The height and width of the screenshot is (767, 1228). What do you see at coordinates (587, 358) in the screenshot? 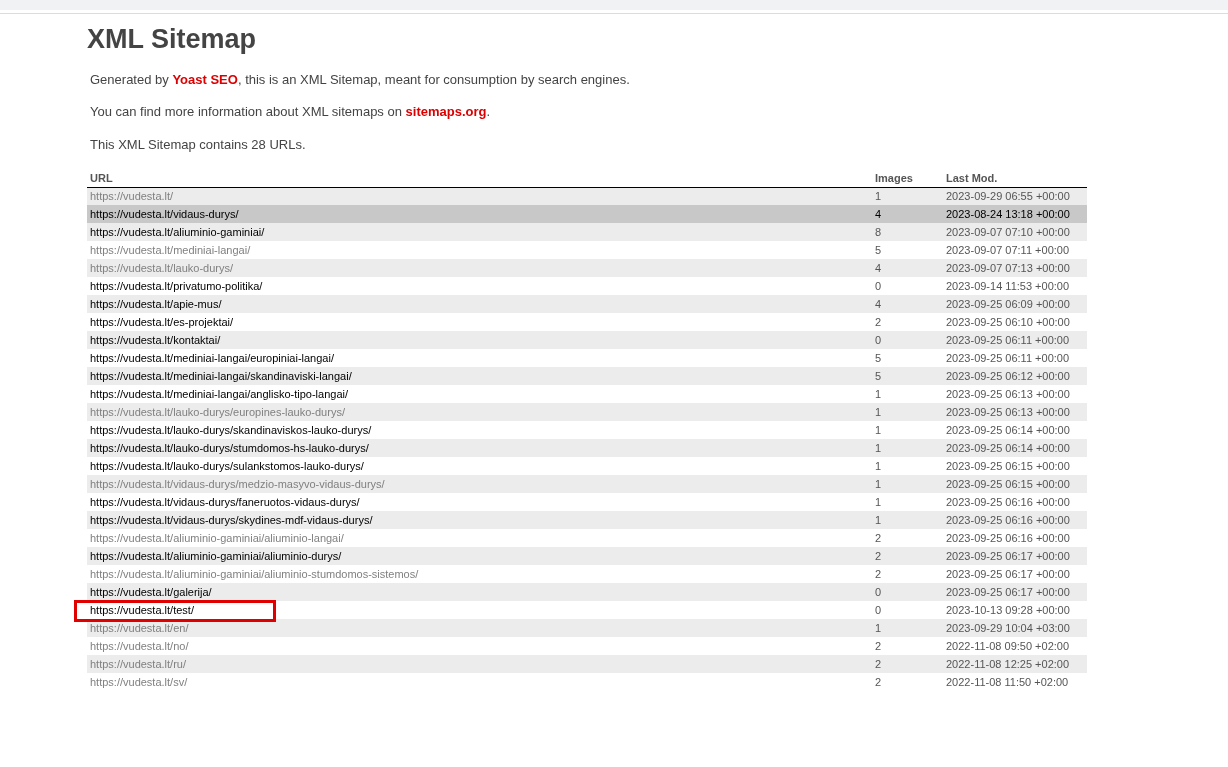
I see `table-row: https://vudesta.lt/mediniai-langai/europiniai-langai/ 5 2023-09-25 06:11 +00:00` at bounding box center [587, 358].